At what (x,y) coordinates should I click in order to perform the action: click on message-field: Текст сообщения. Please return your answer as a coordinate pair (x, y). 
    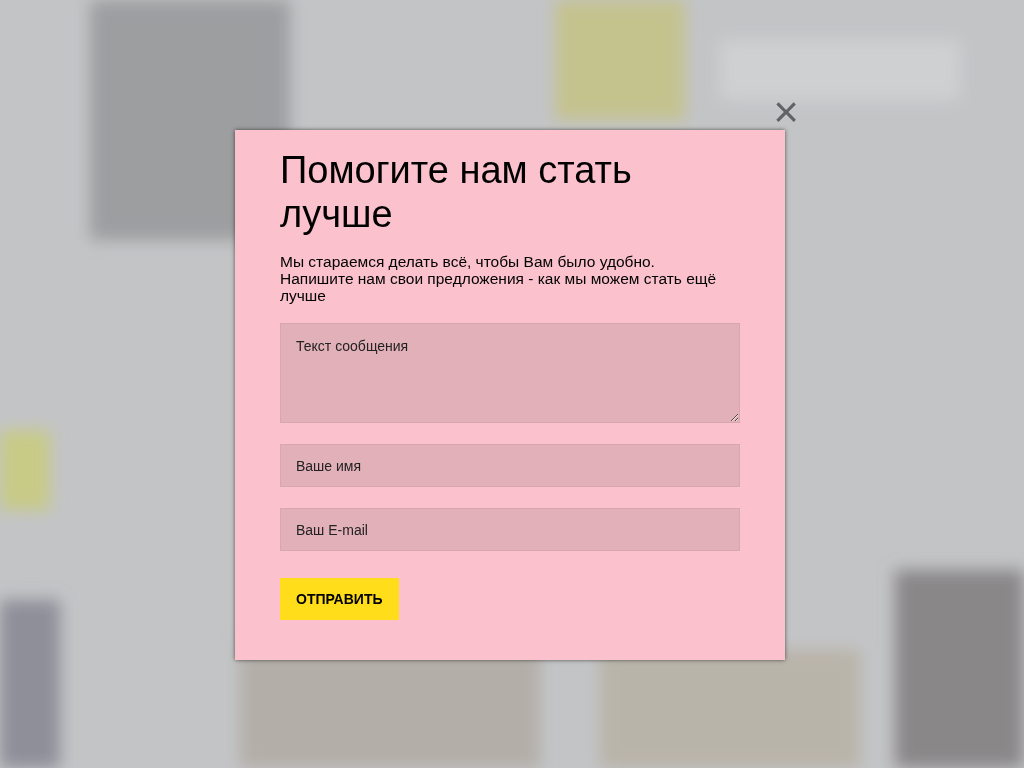
    Looking at the image, I should click on (510, 373).